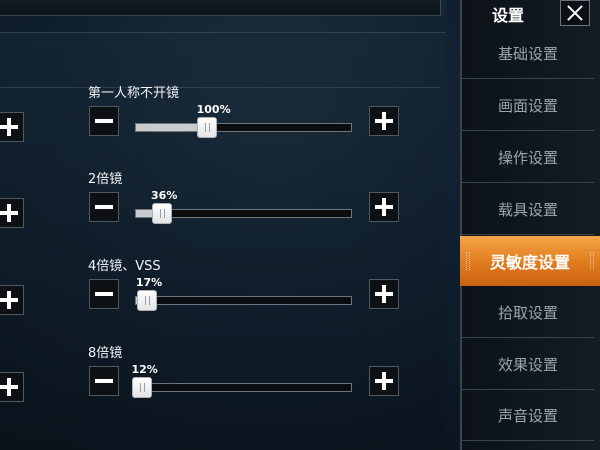 This screenshot has height=450, width=600. What do you see at coordinates (134, 93) in the screenshot?
I see `row-label: 第一人称不开镜` at bounding box center [134, 93].